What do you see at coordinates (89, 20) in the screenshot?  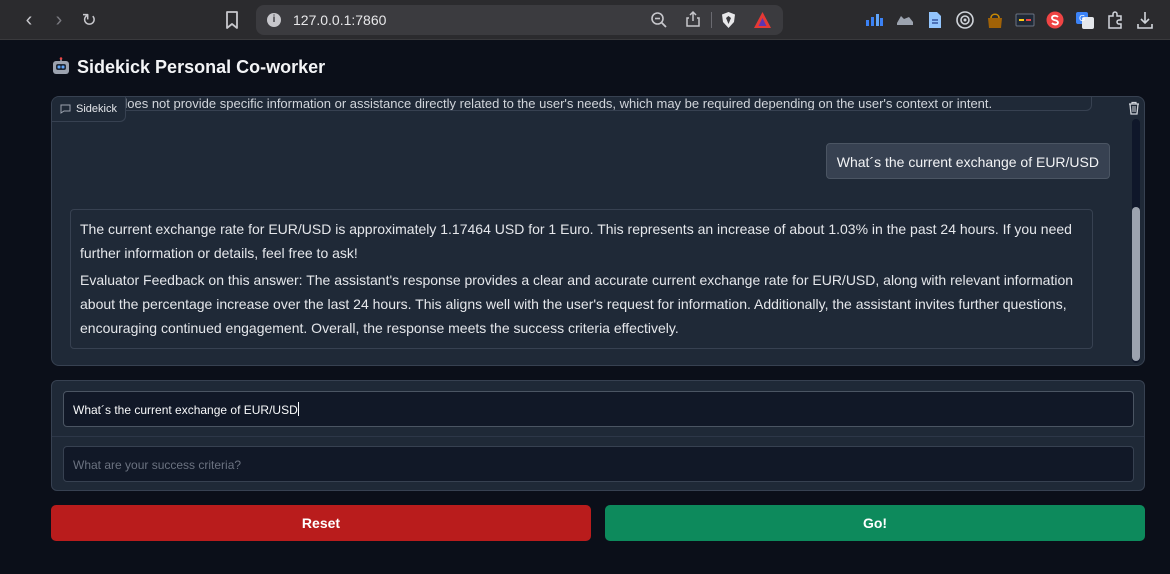 I see `reload-icon: ↻` at bounding box center [89, 20].